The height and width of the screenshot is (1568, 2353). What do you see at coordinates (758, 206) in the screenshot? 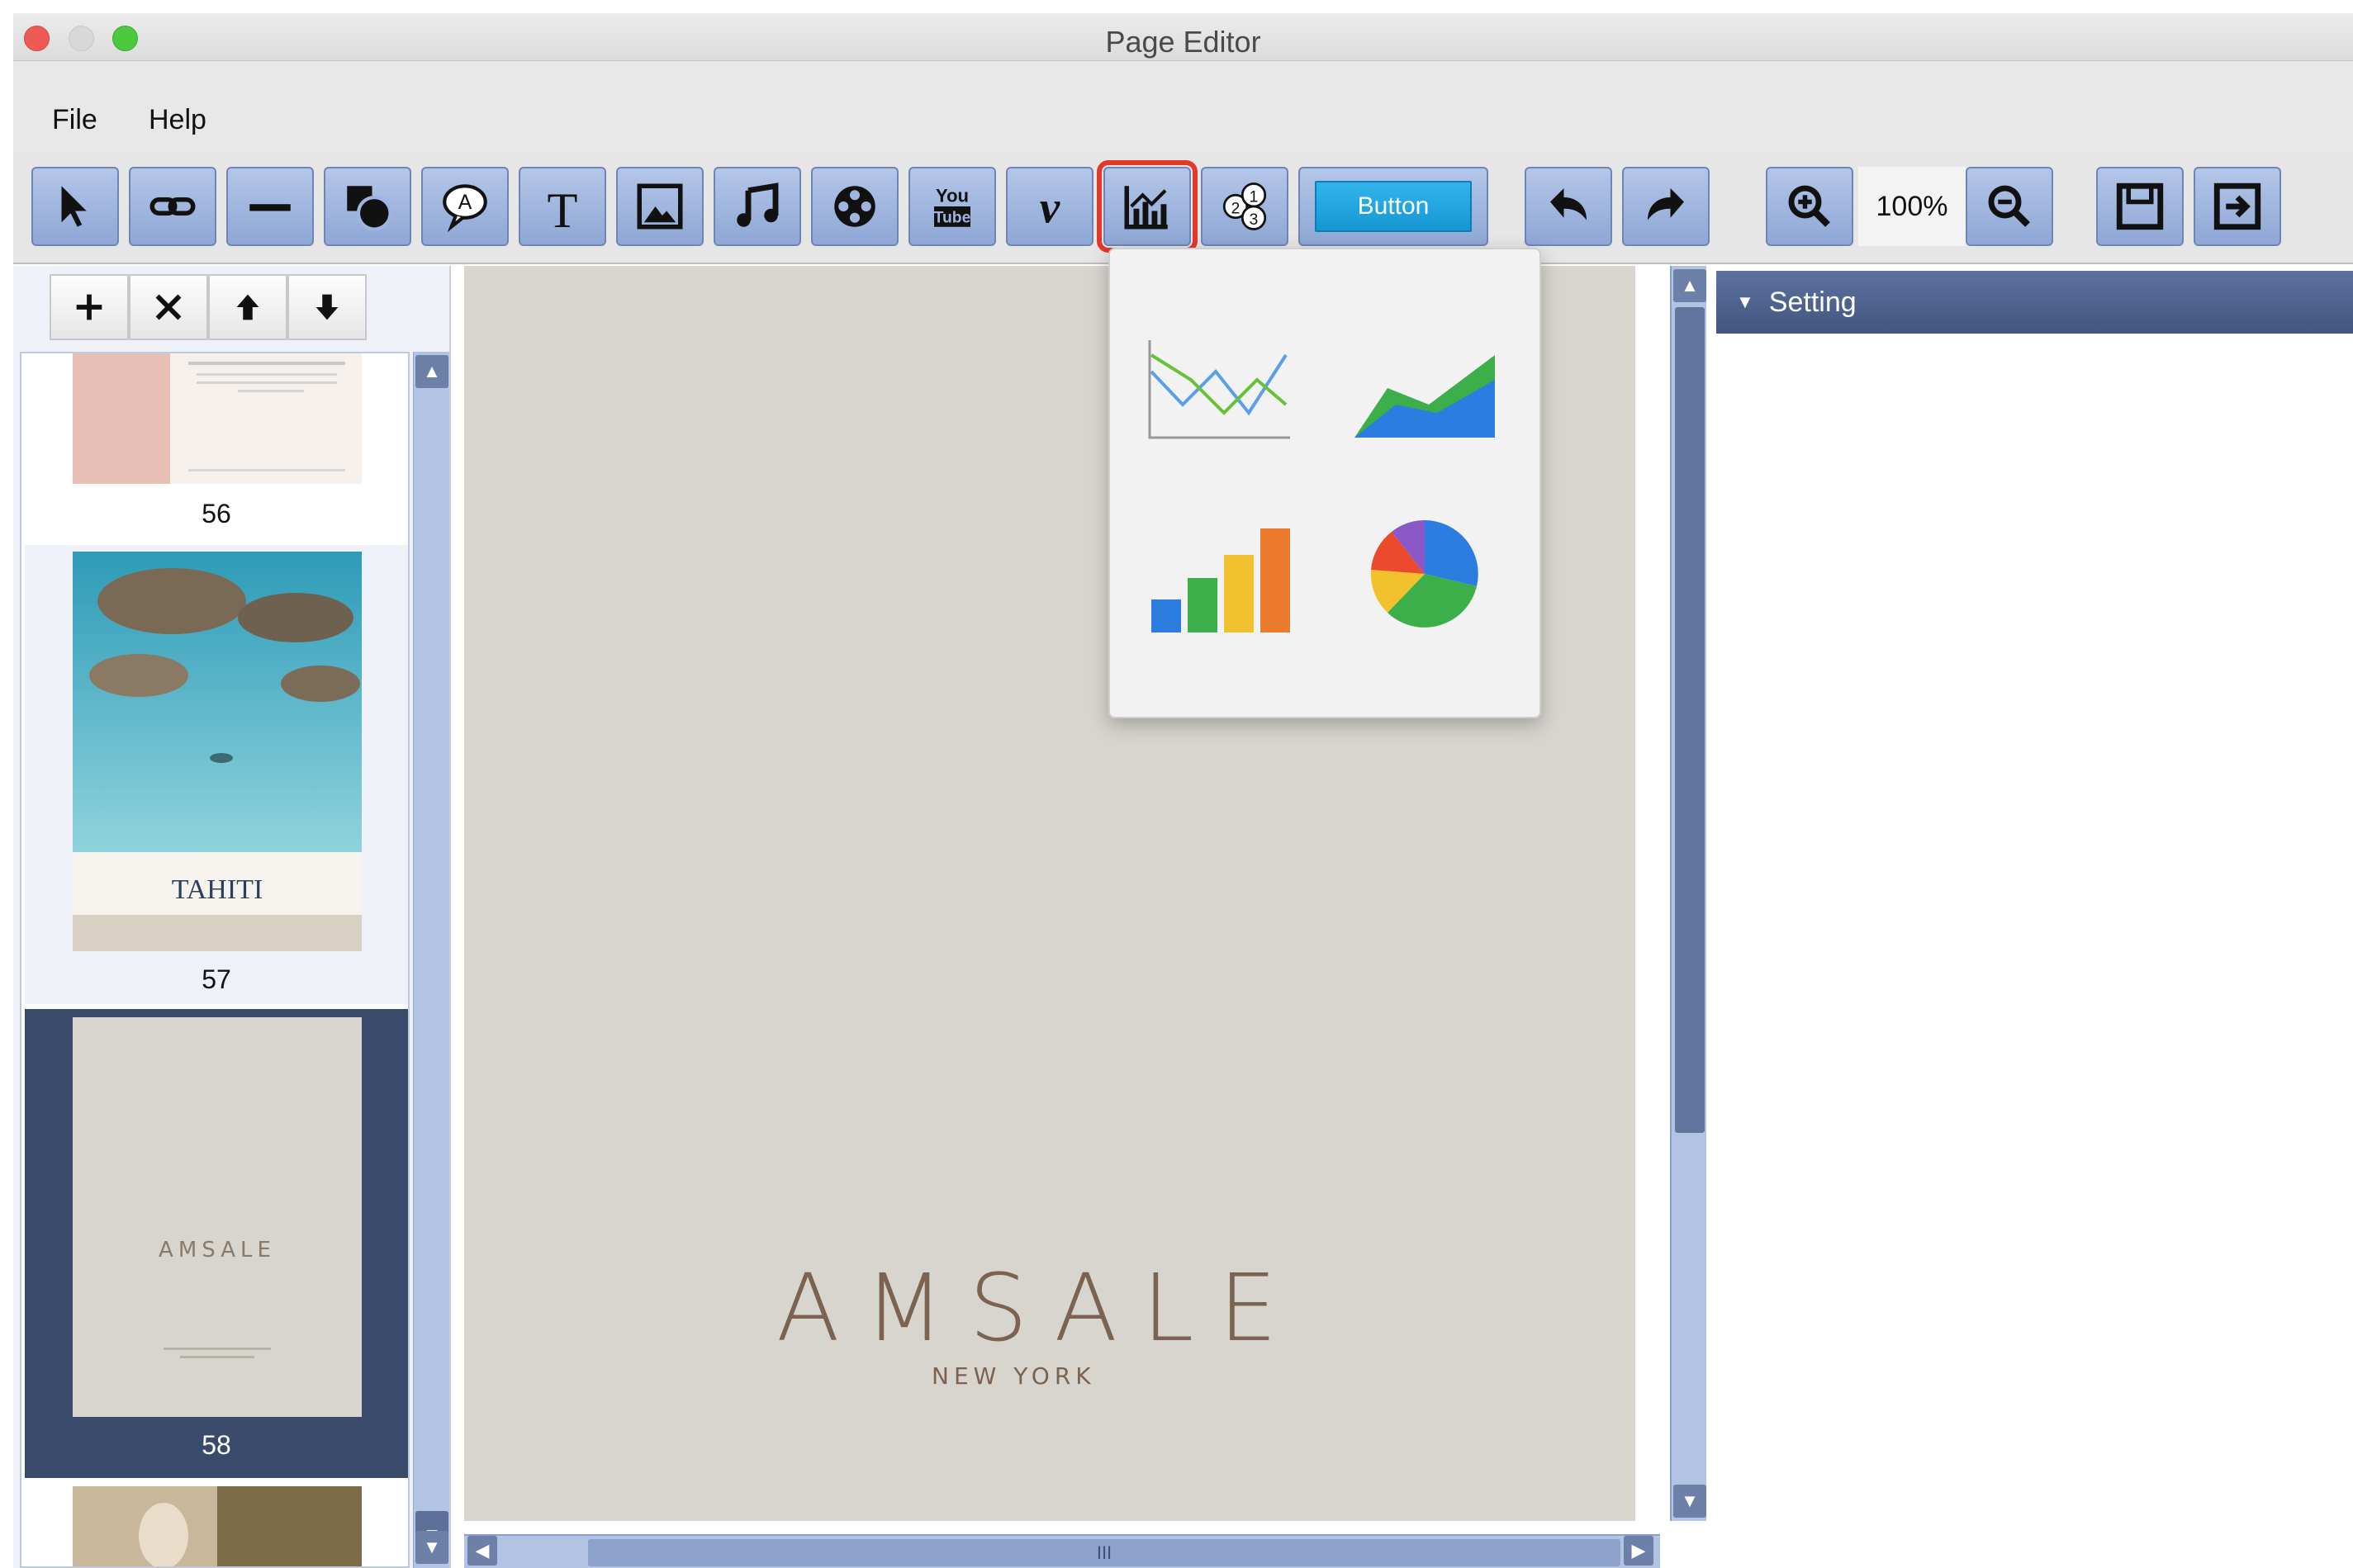
I see `audio-tool-button` at bounding box center [758, 206].